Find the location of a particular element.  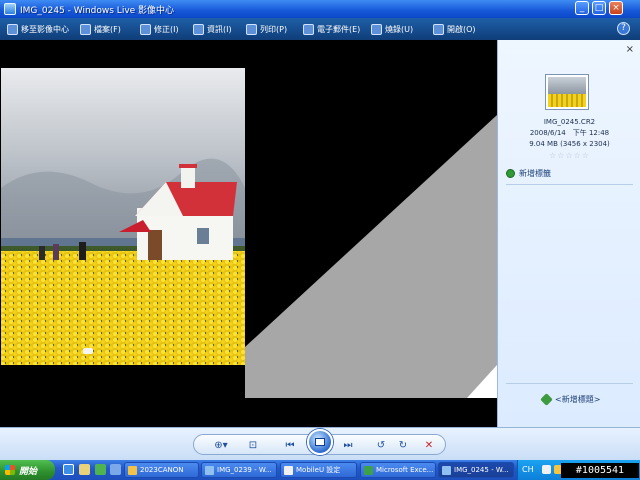

file-name: IMG_0245.CR2 is located at coordinates (569, 122).